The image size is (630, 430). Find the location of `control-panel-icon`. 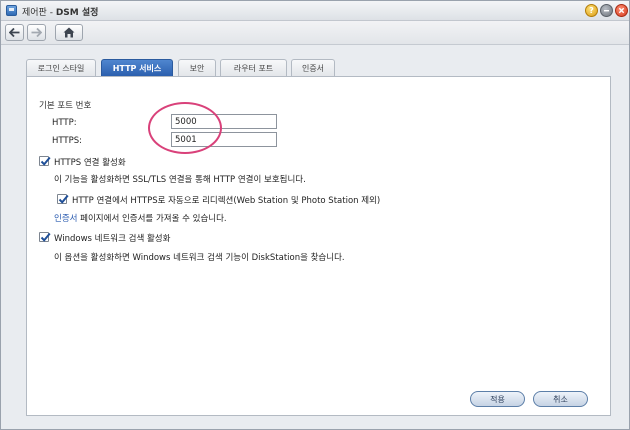

control-panel-icon is located at coordinates (11, 10).